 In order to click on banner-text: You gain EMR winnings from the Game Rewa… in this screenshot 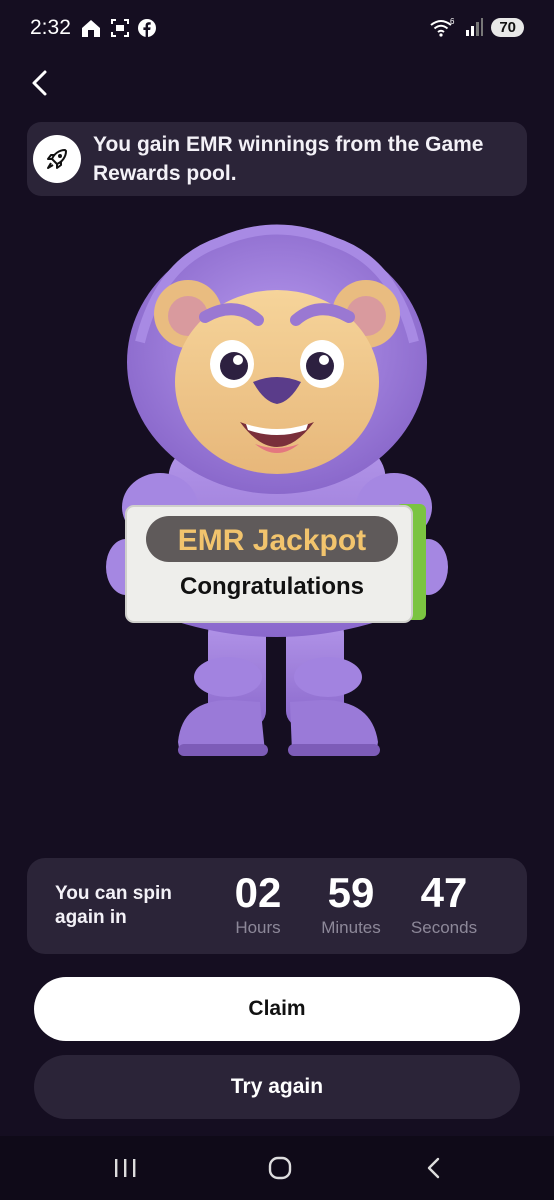, I will do `click(288, 159)`.